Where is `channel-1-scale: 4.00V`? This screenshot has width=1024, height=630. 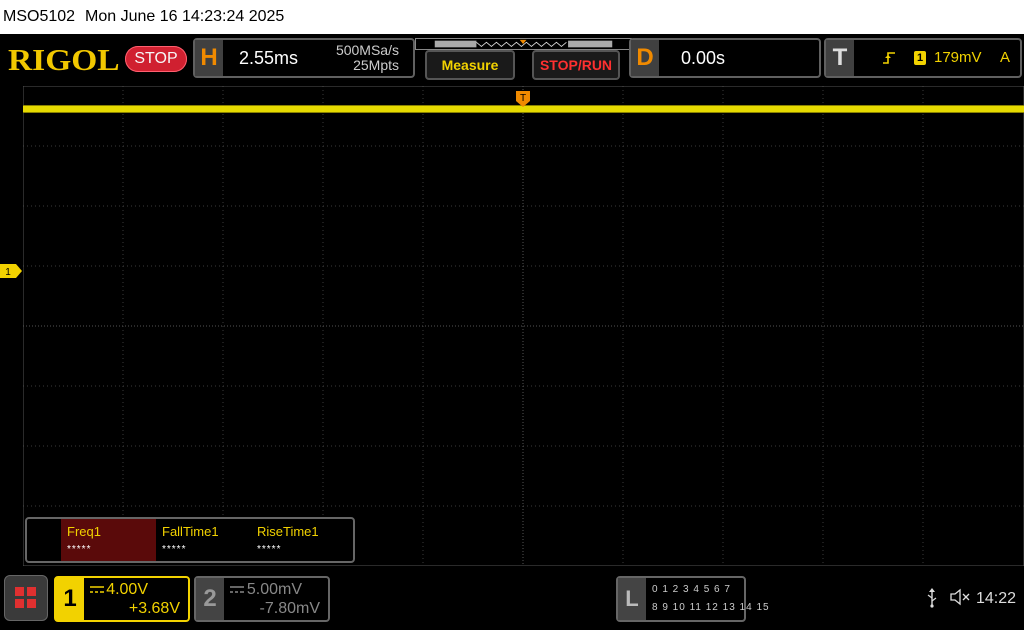
channel-1-scale: 4.00V is located at coordinates (127, 589).